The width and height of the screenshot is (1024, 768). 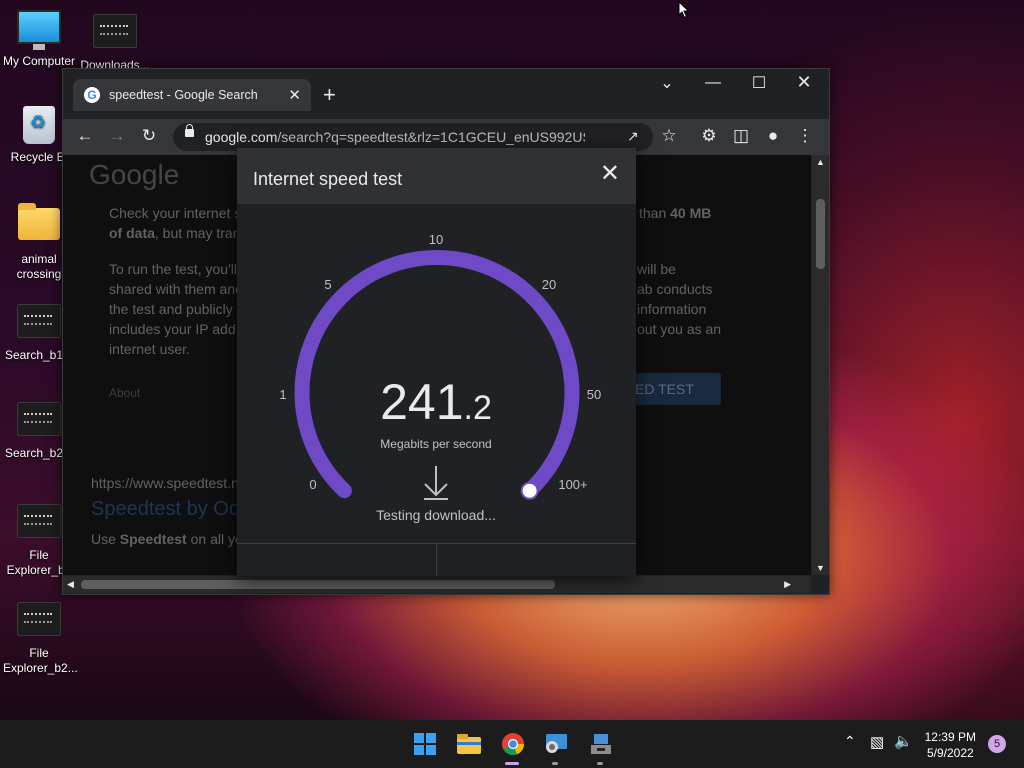 What do you see at coordinates (165, 483) in the screenshot?
I see `result-url: https://www.speedtest.n` at bounding box center [165, 483].